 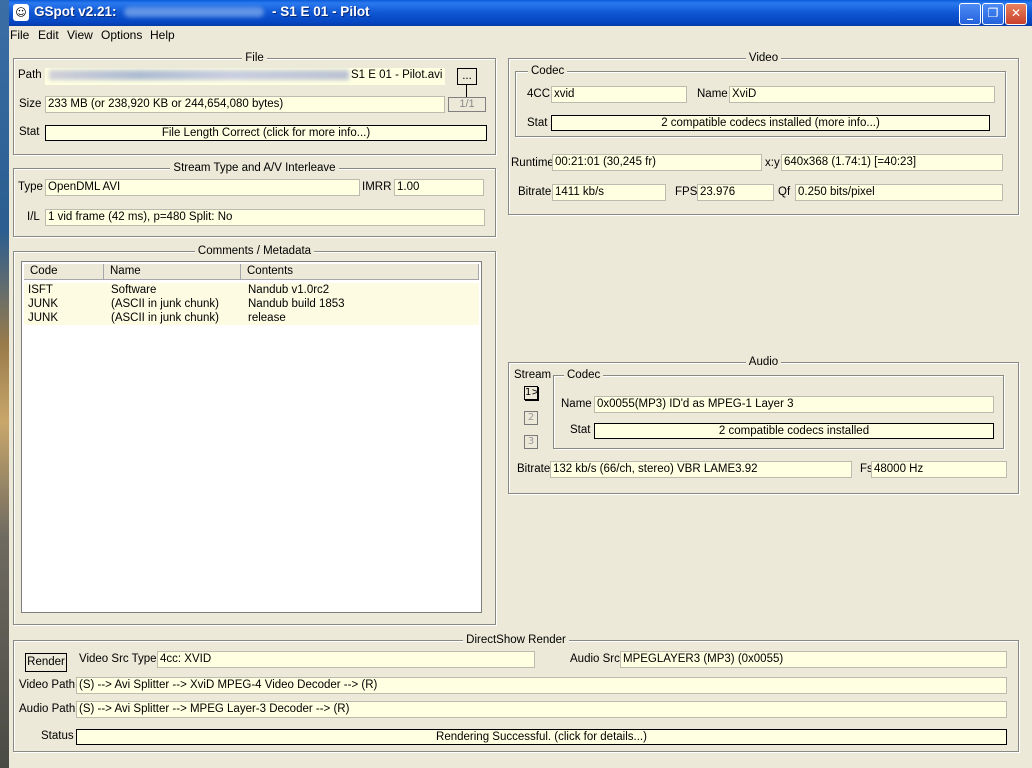 What do you see at coordinates (162, 35) in the screenshot?
I see `menu-help: Help` at bounding box center [162, 35].